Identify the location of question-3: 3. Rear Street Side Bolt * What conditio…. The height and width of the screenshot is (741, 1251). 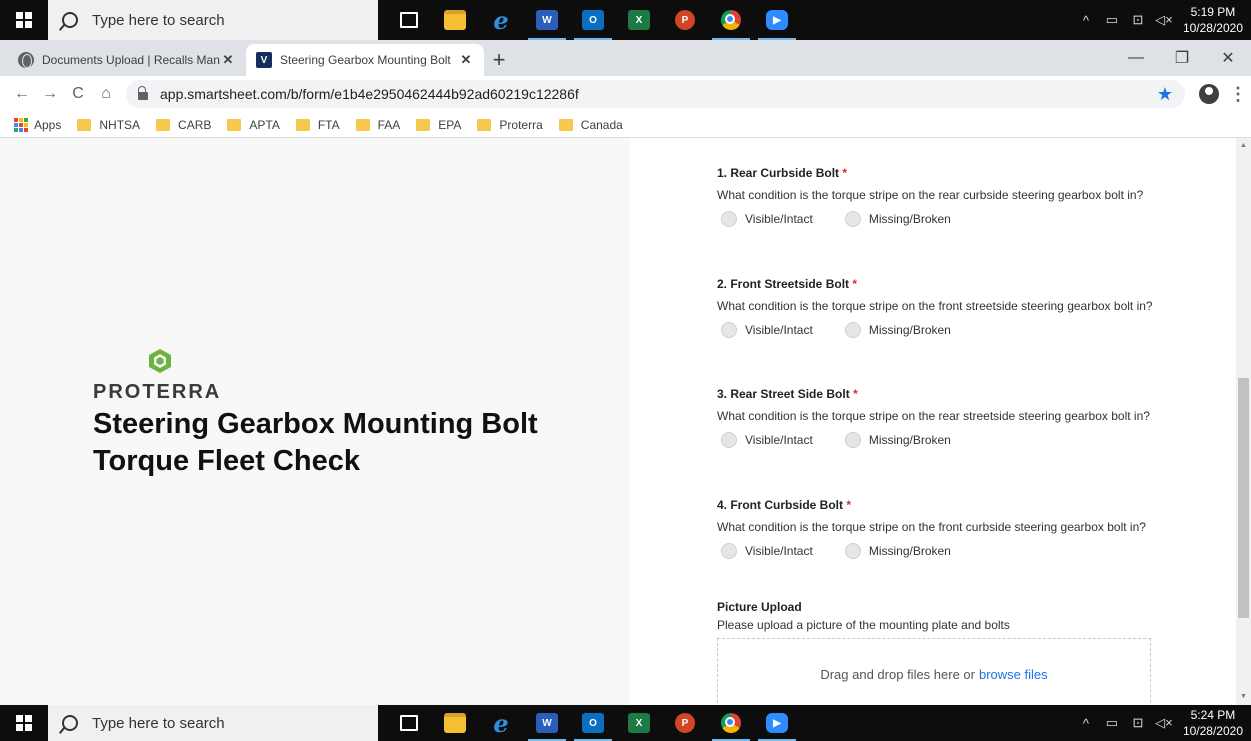
(937, 417).